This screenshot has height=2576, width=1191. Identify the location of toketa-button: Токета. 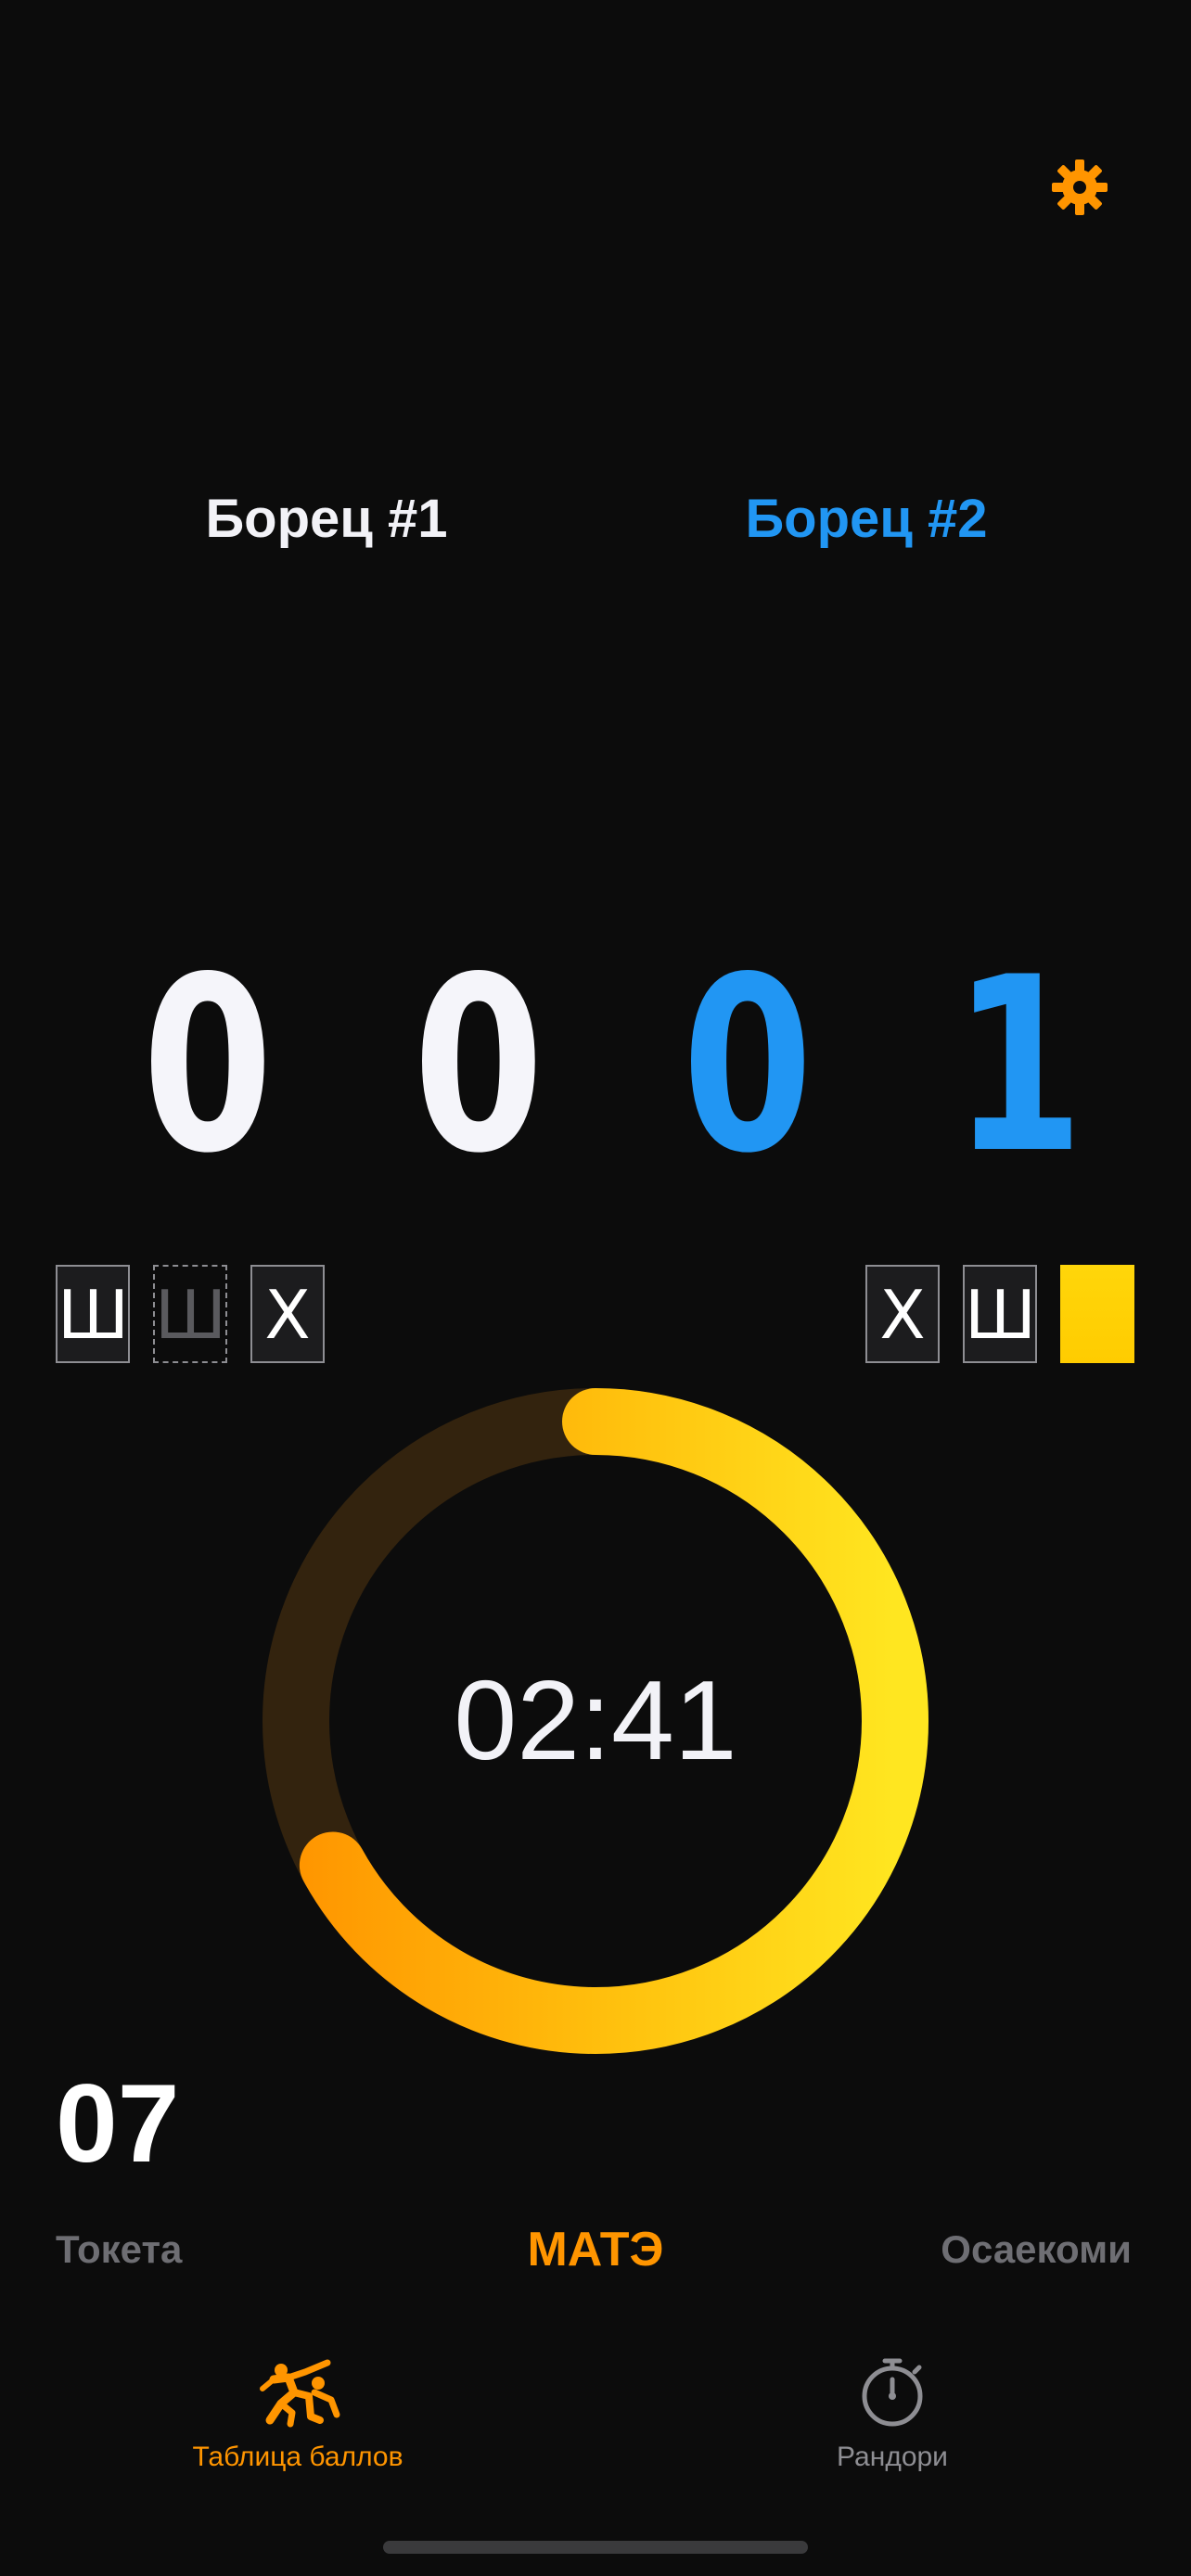
(119, 2249).